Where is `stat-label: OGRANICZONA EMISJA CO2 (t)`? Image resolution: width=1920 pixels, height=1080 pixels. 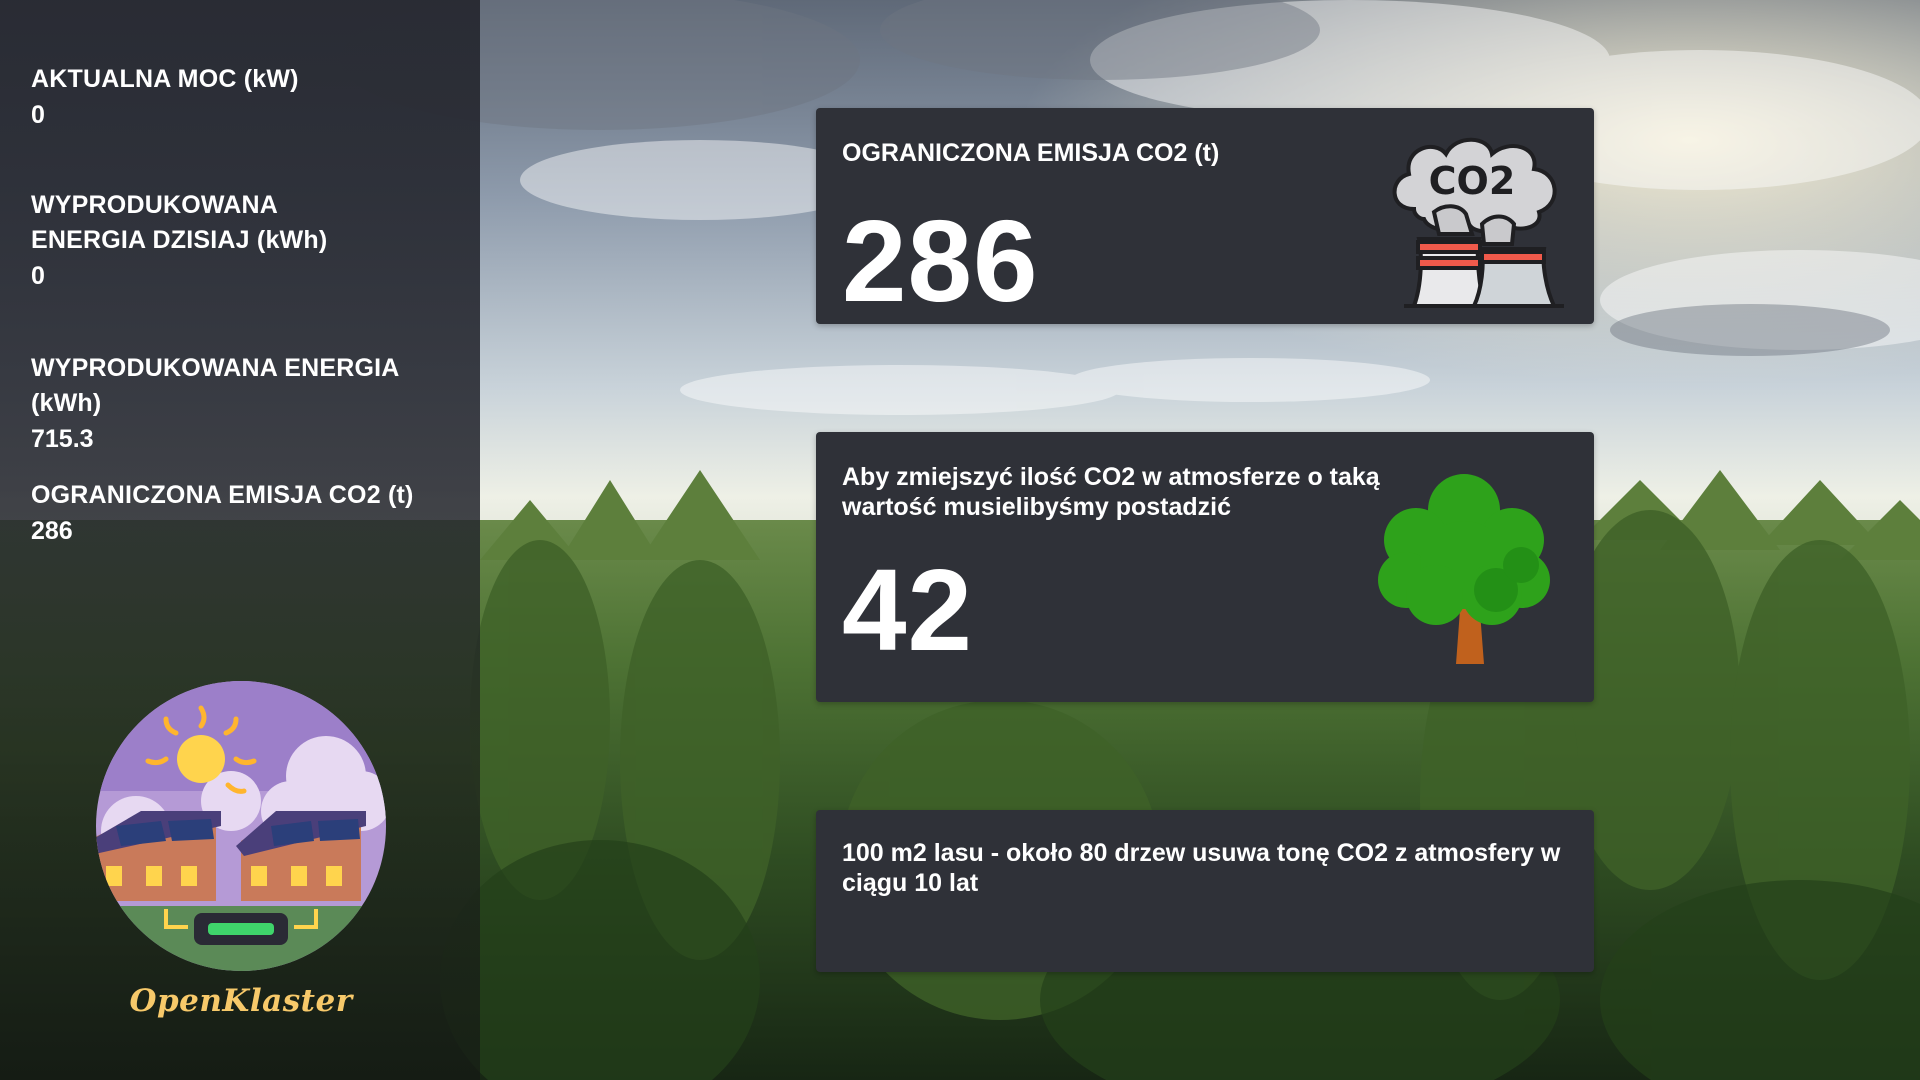
stat-label: OGRANICZONA EMISJA CO2 (t) is located at coordinates (222, 495).